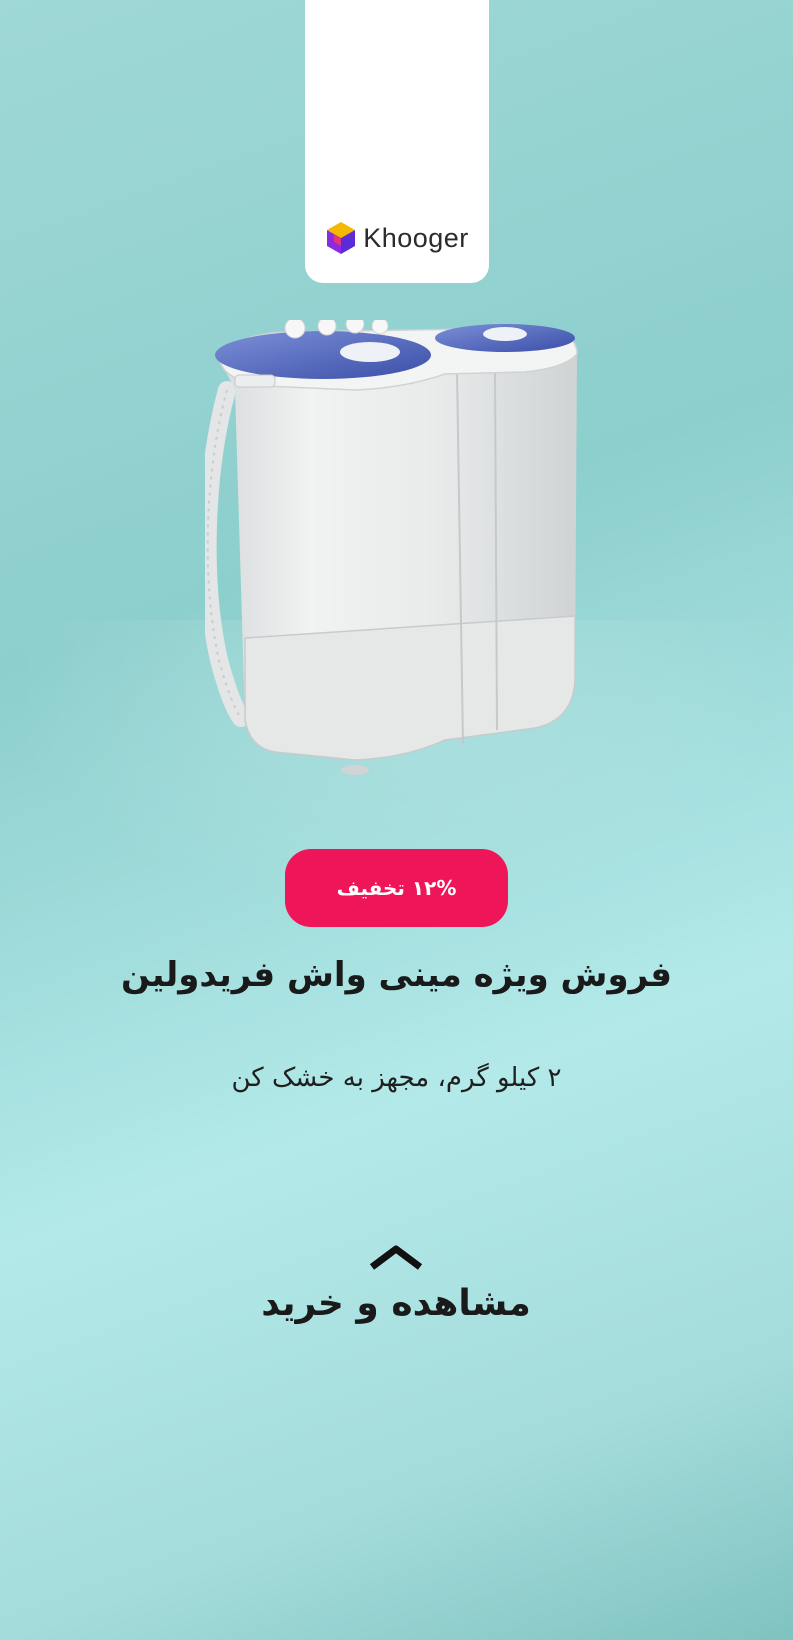 This screenshot has width=793, height=1640. I want to click on discount-badge: ۱۲% تخفیف, so click(396, 888).